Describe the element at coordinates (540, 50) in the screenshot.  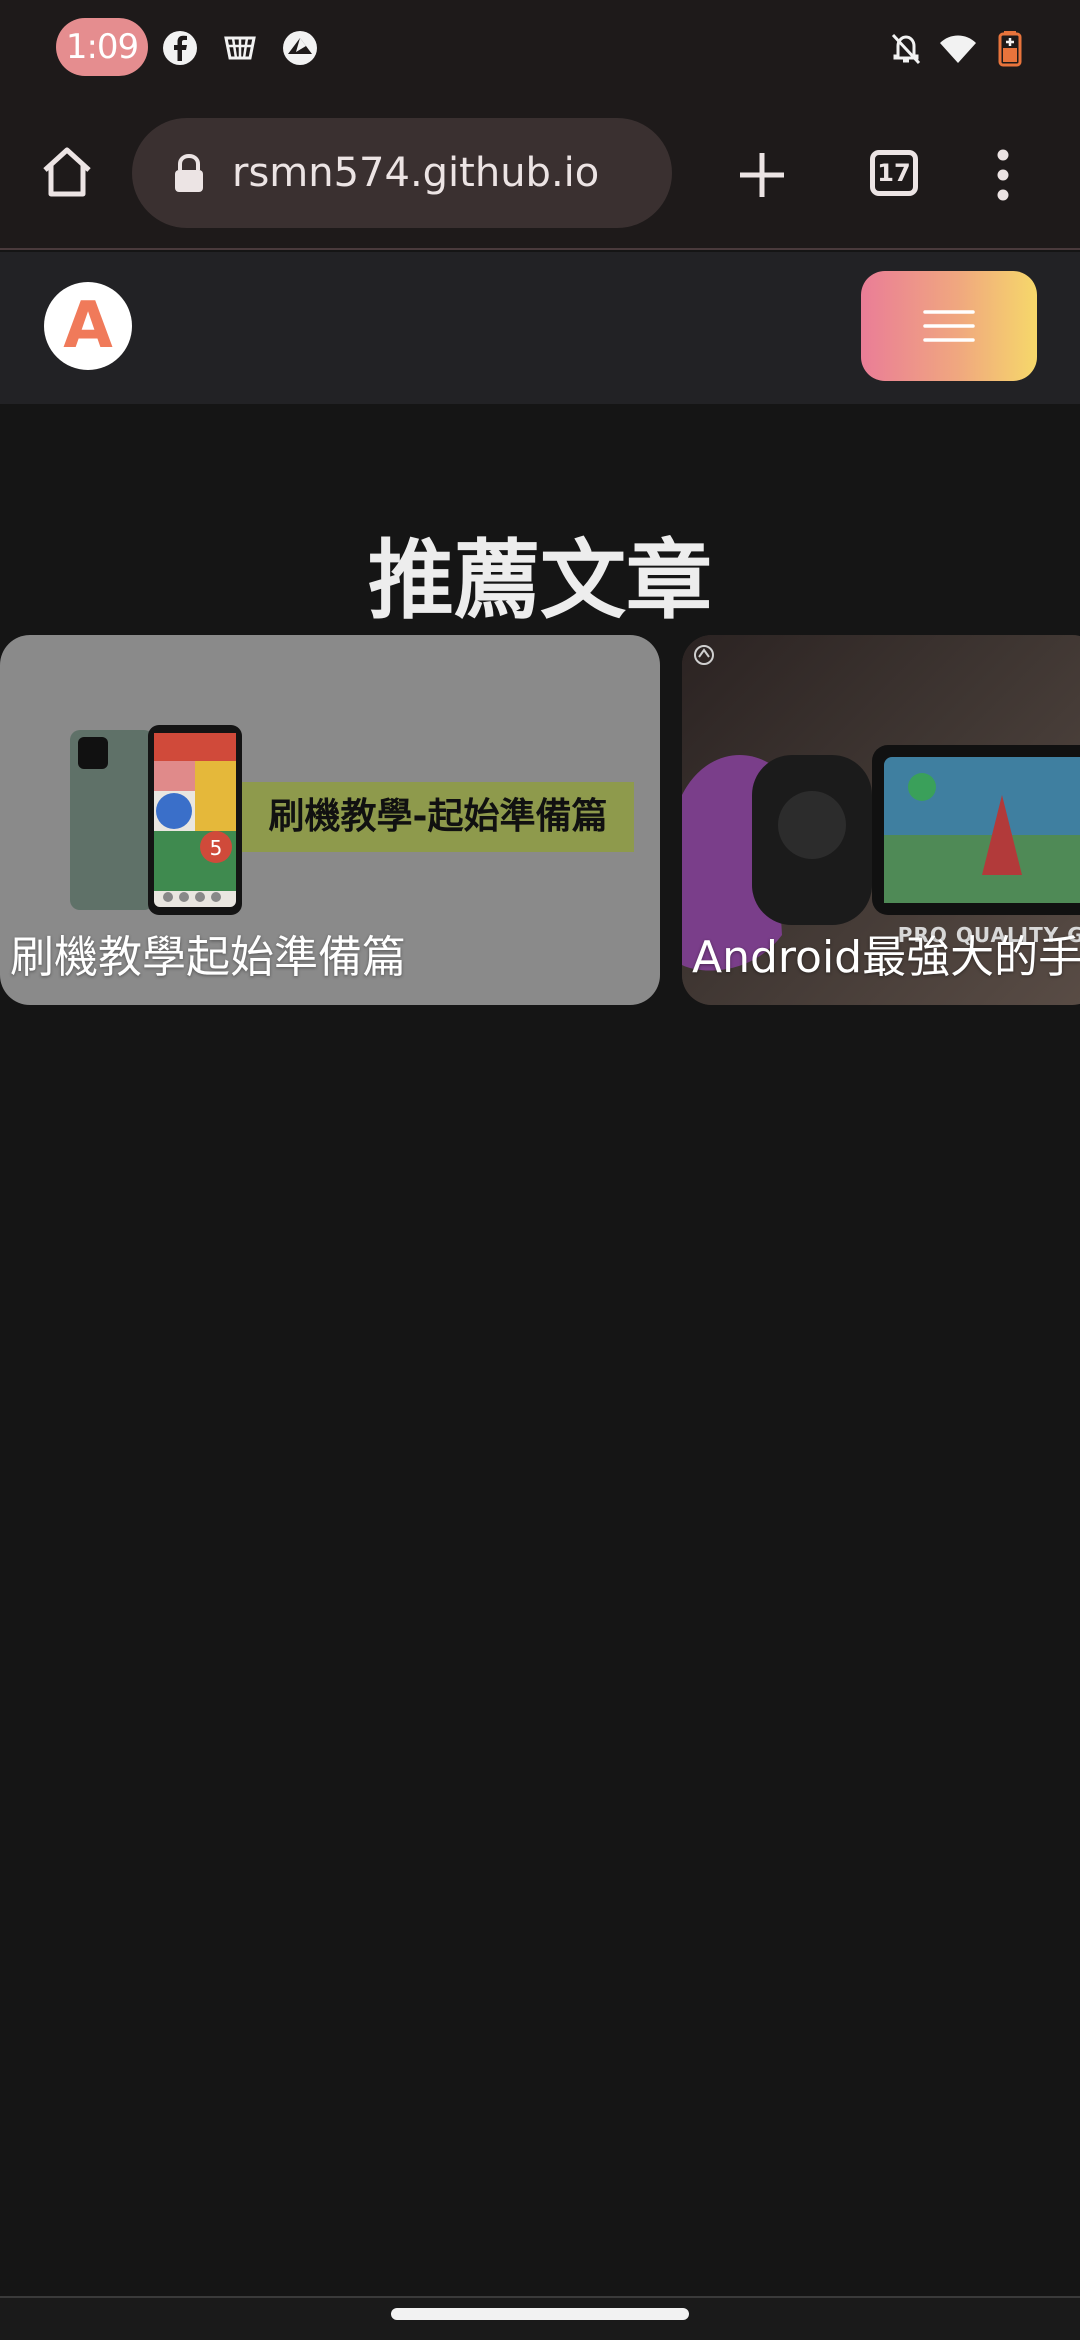
I see `status-bar: 1:09` at that location.